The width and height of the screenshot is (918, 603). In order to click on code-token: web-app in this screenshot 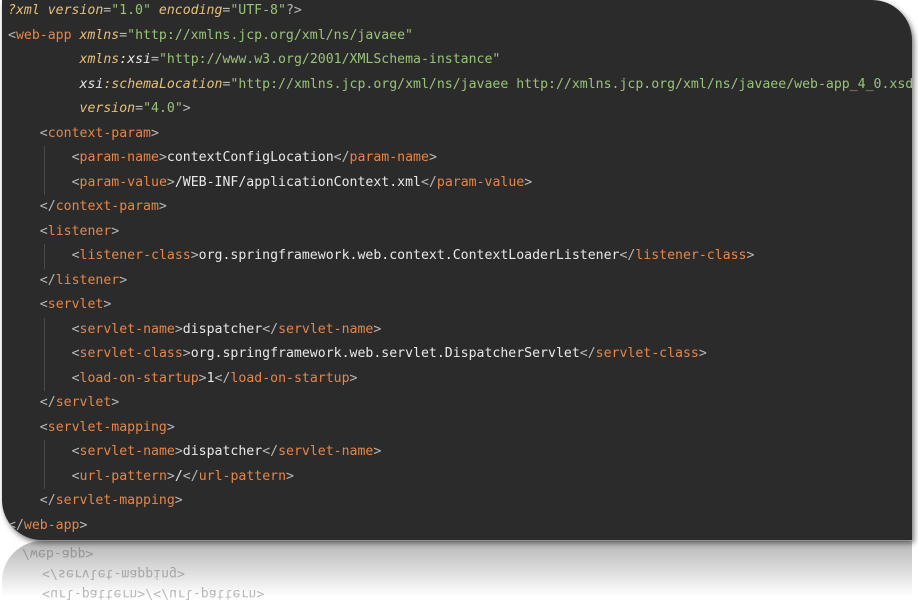, I will do `click(47, 35)`.